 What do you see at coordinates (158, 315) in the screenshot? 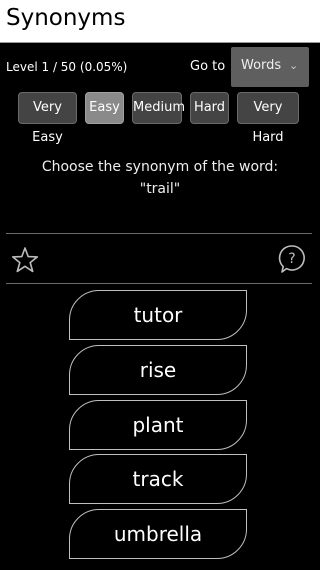
I see `answer-option-1: tutor` at bounding box center [158, 315].